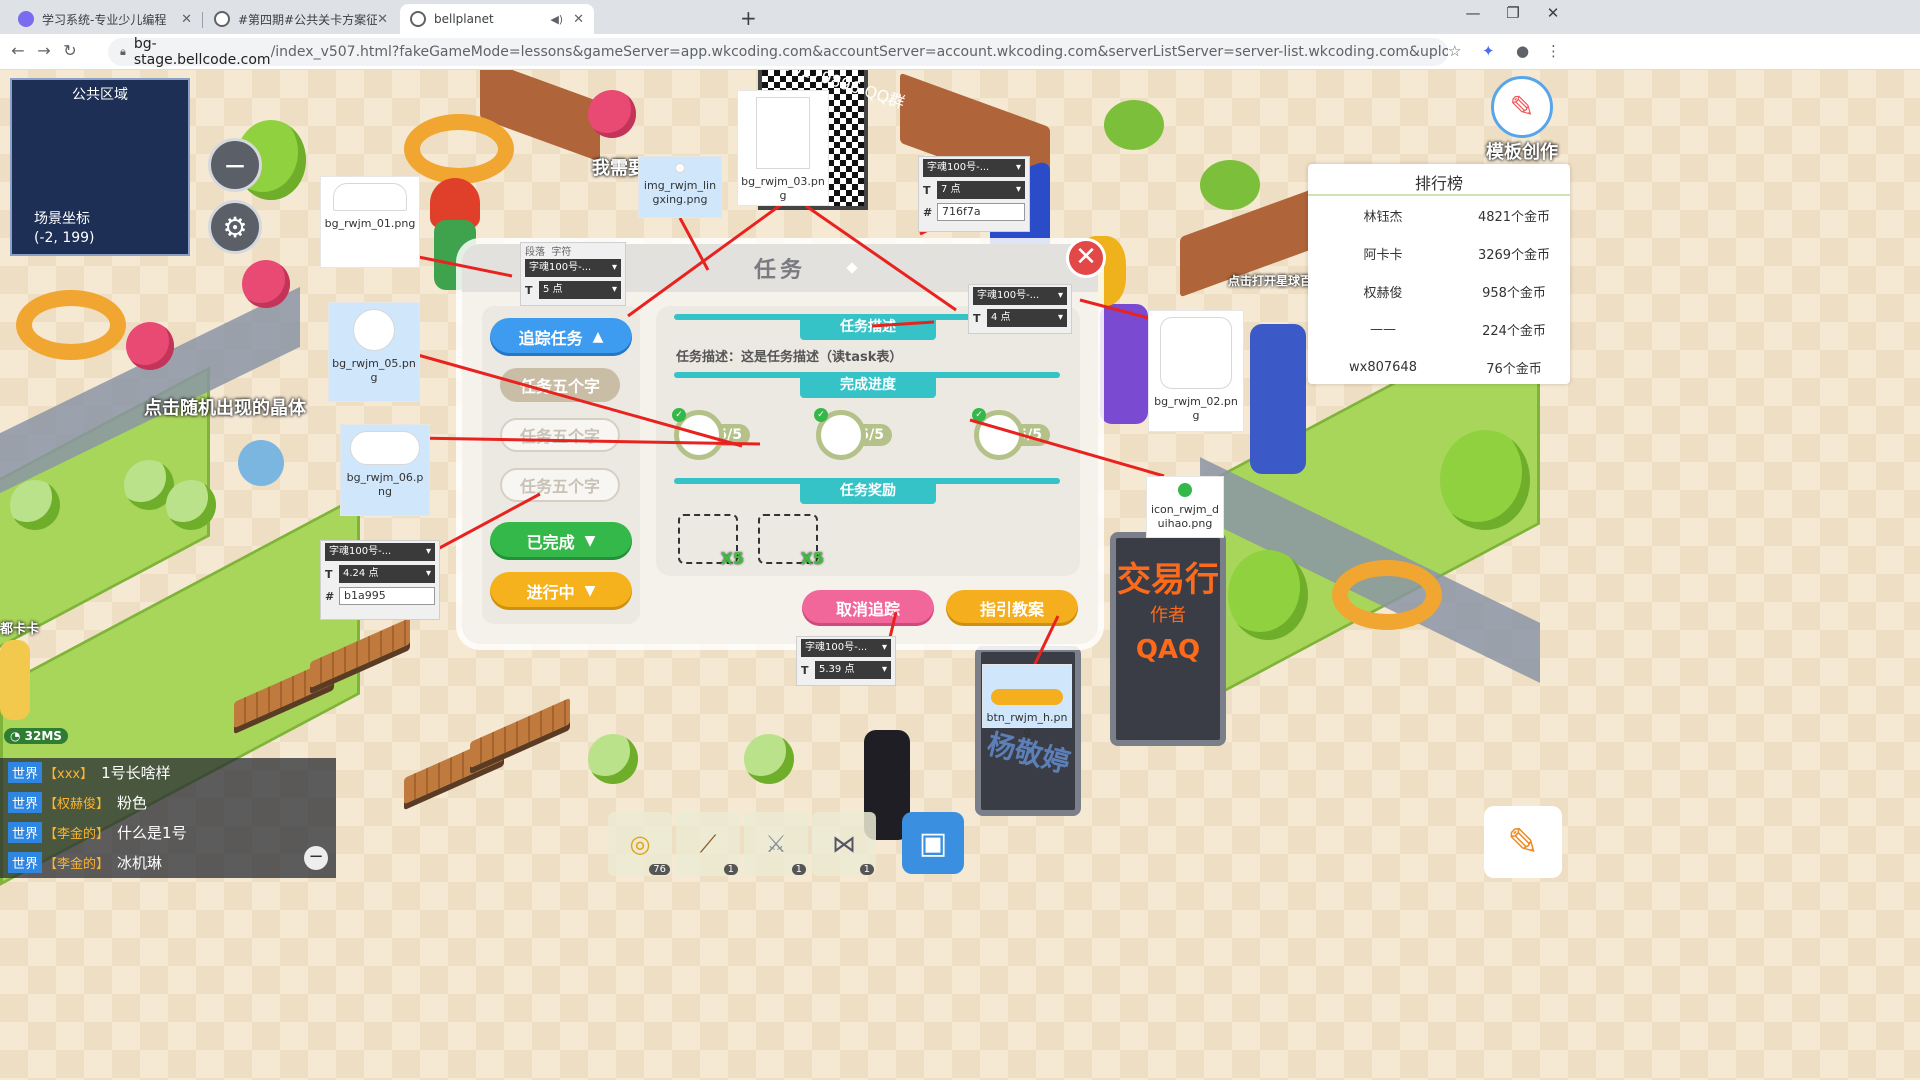 Image resolution: width=1920 pixels, height=1080 pixels. What do you see at coordinates (708, 844) in the screenshot?
I see `hotbar-slot-rod: ⟋ 1` at bounding box center [708, 844].